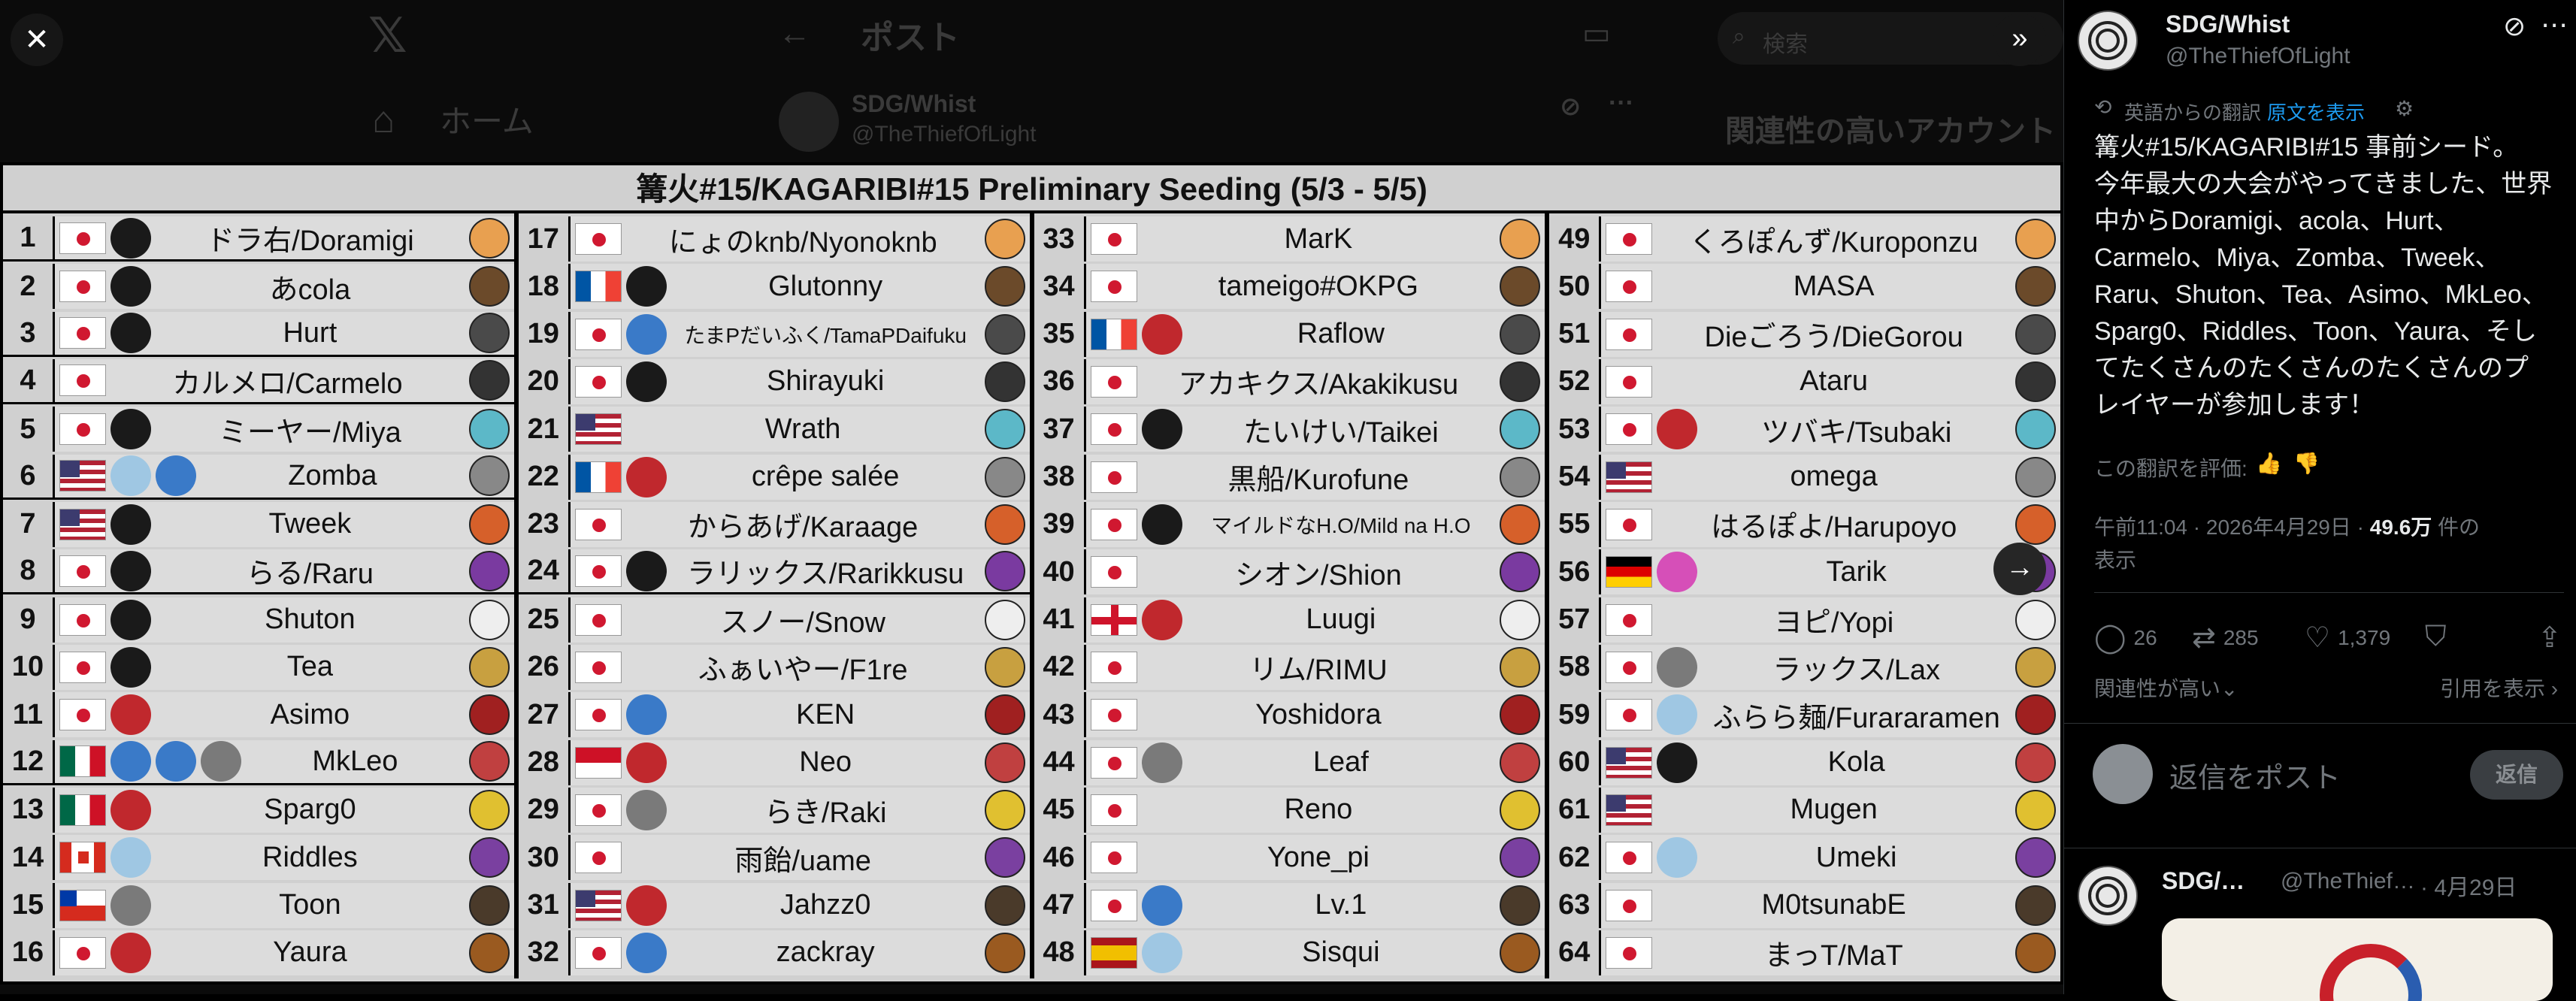 This screenshot has width=2576, height=1001. Describe the element at coordinates (2228, 24) in the screenshot. I see `author-name: SDG/Whist` at that location.